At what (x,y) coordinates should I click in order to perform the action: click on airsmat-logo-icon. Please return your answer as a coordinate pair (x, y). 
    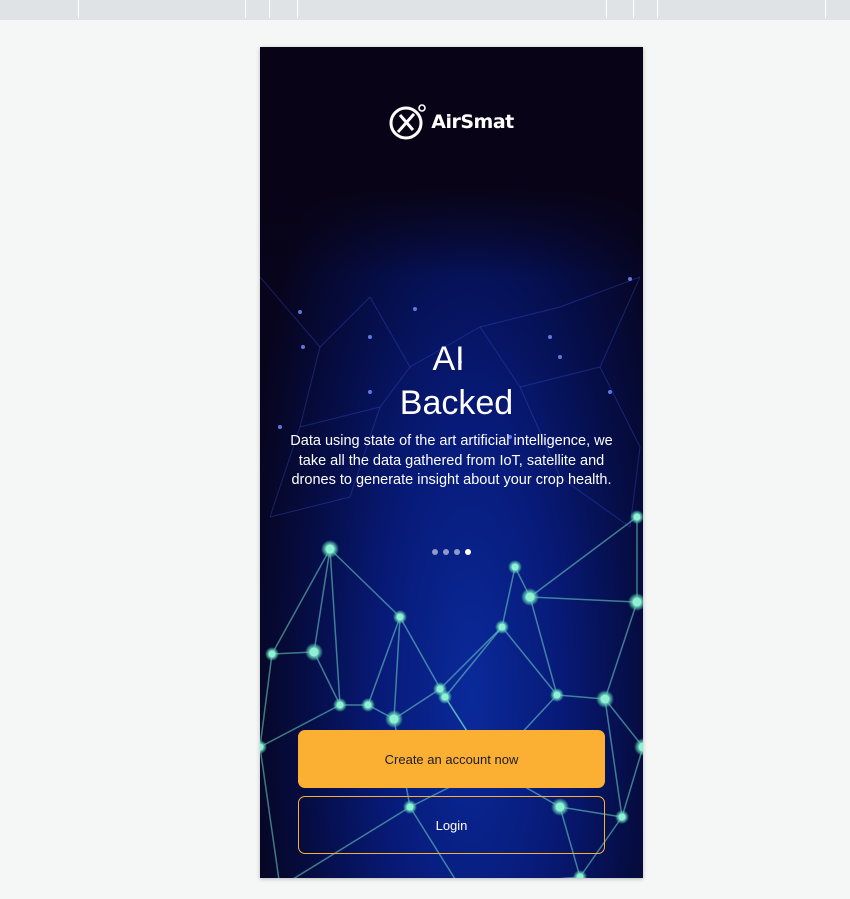
    Looking at the image, I should click on (408, 122).